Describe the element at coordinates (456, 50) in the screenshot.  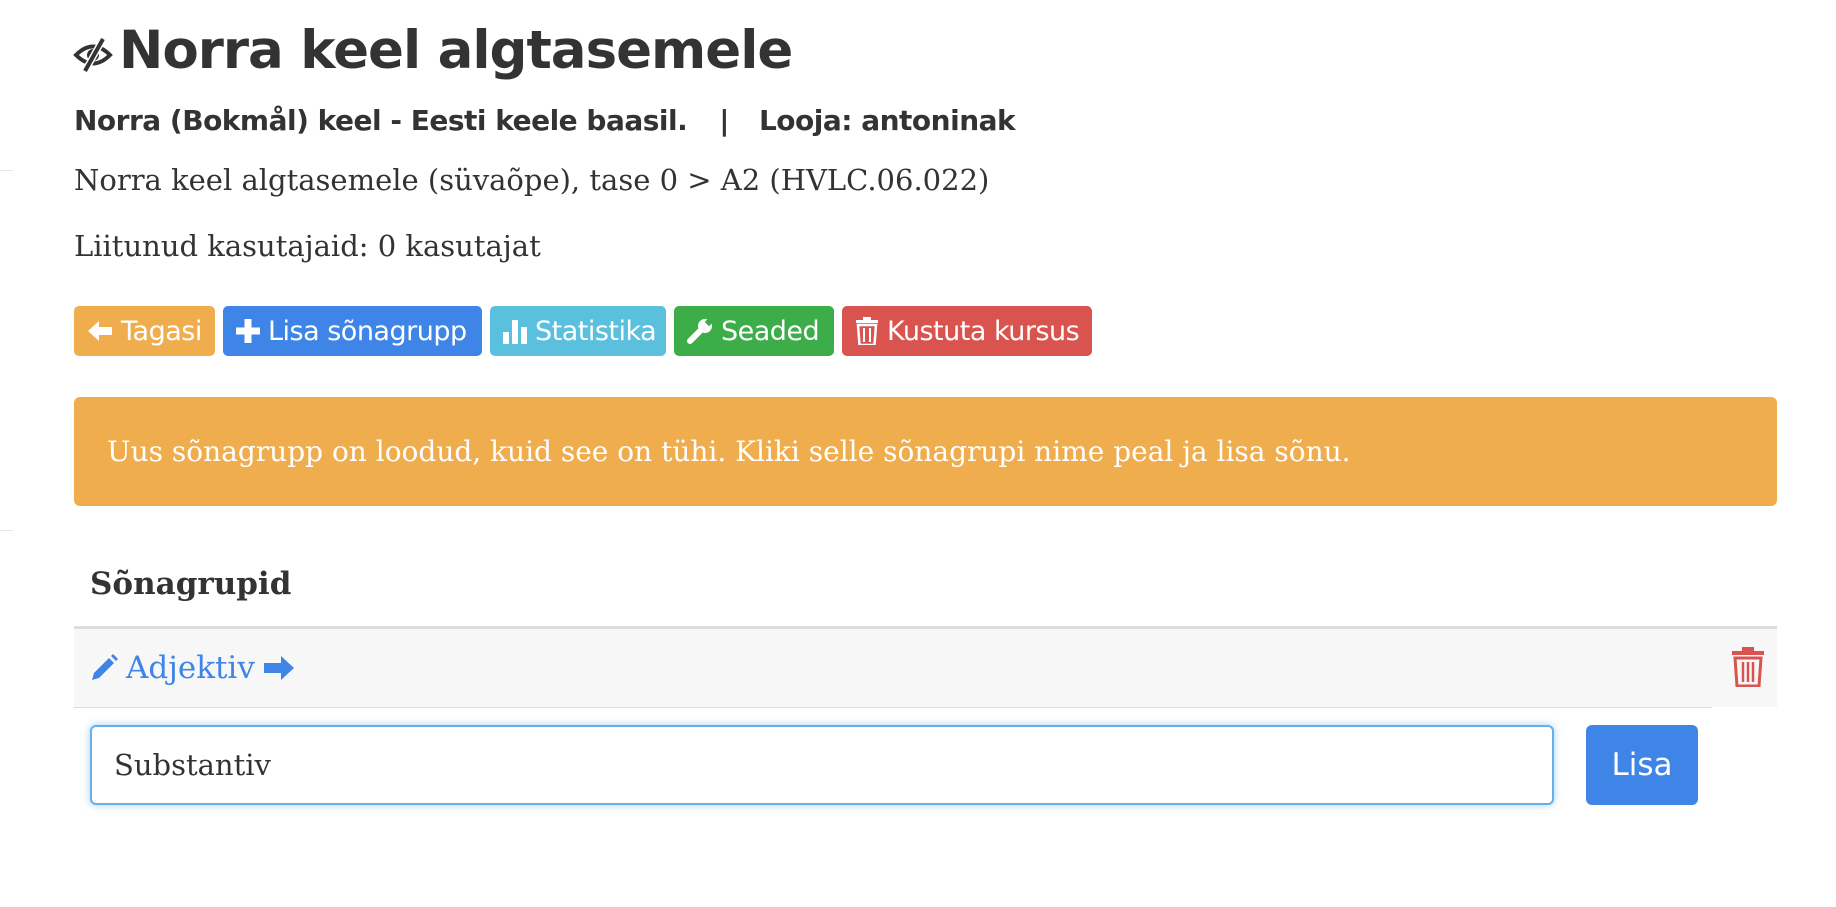
I see `course-title: Norra keel algtasemele` at that location.